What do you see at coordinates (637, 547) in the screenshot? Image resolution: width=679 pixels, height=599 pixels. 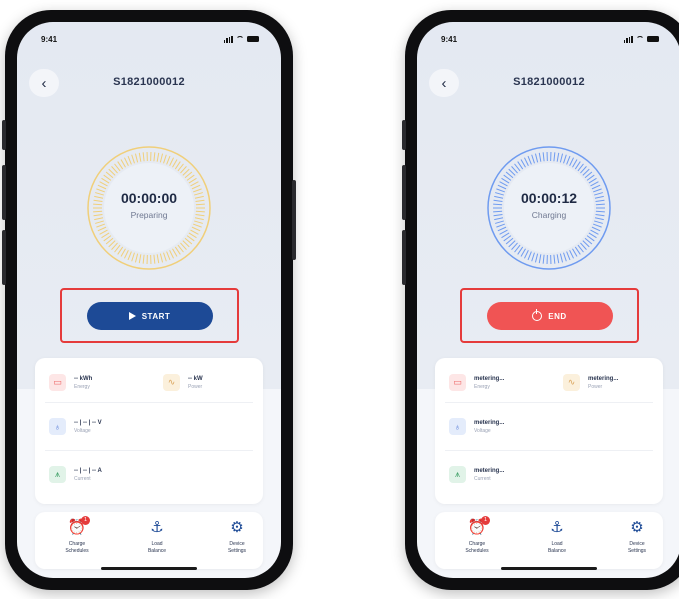 I see `nav-label: Device Settings` at bounding box center [637, 547].